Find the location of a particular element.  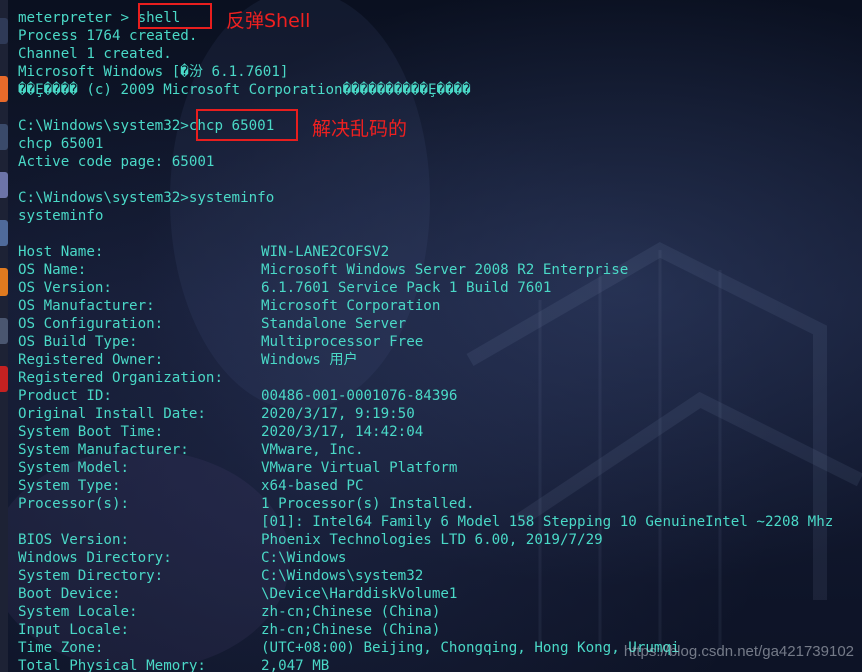

sysinfo-value: VMware, Inc. is located at coordinates (312, 450).